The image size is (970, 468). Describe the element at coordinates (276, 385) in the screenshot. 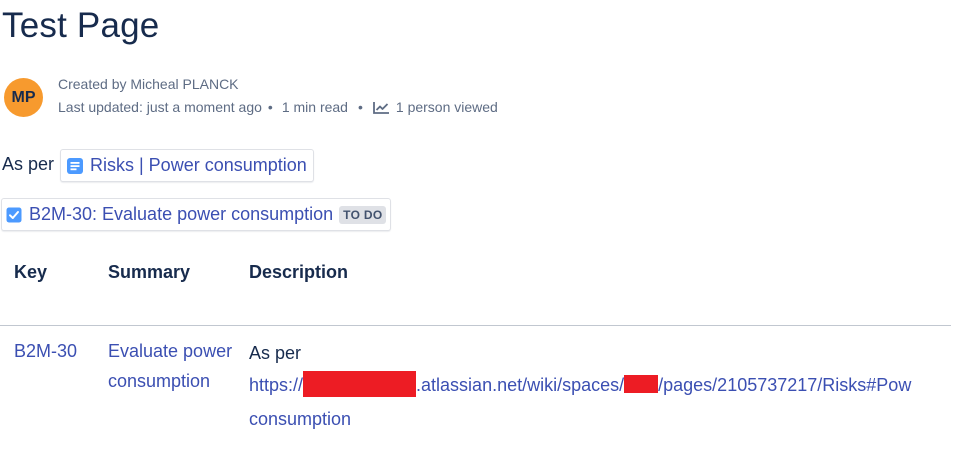

I see `url-part-scheme: https://` at that location.